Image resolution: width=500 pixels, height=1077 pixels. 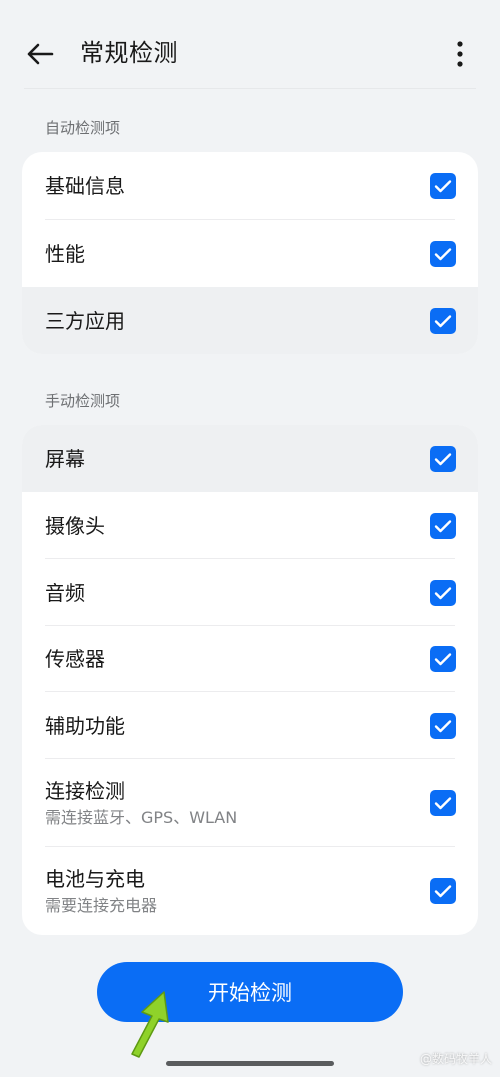 What do you see at coordinates (85, 186) in the screenshot?
I see `row-label: 基础信息` at bounding box center [85, 186].